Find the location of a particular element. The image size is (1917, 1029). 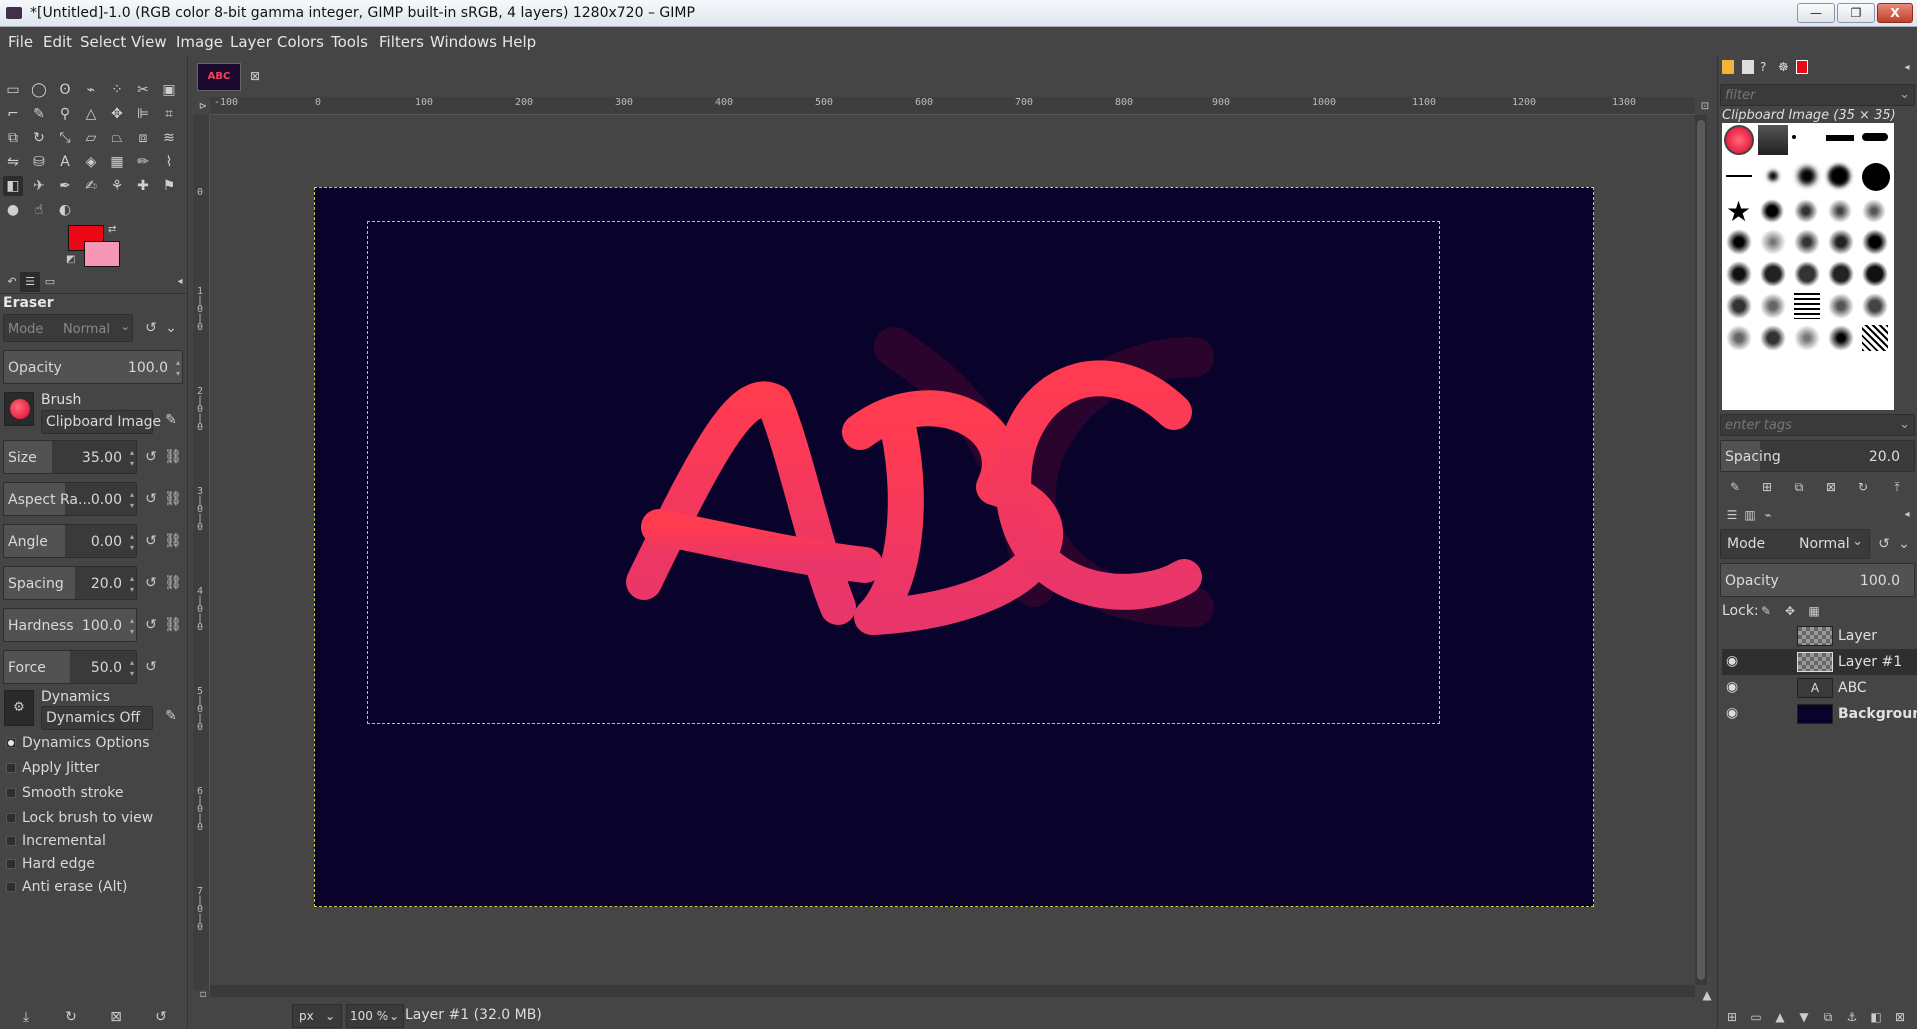

link-aspect-icon: ⛓ is located at coordinates (173, 499).